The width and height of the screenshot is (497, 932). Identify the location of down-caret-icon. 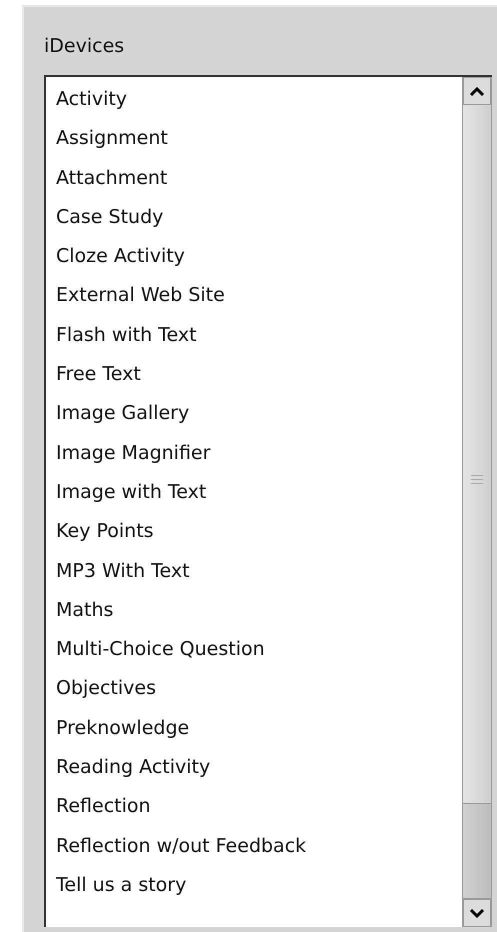
(477, 913).